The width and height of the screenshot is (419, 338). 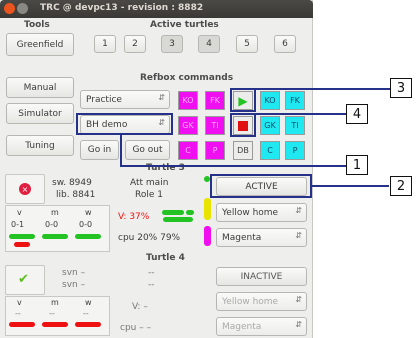 I want to click on turtle-3-voltage: V: 37%, so click(x=134, y=217).